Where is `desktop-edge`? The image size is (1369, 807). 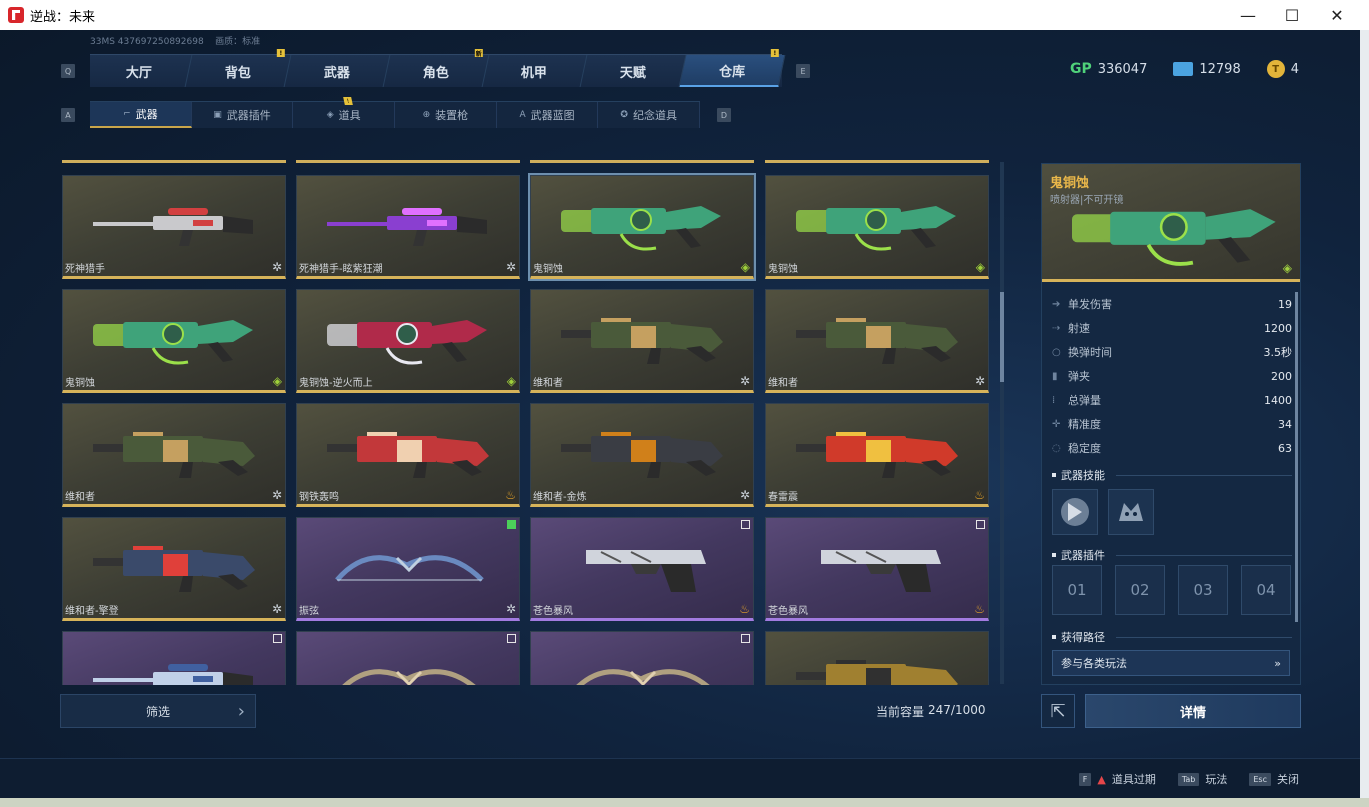
desktop-edge is located at coordinates (1364, 414).